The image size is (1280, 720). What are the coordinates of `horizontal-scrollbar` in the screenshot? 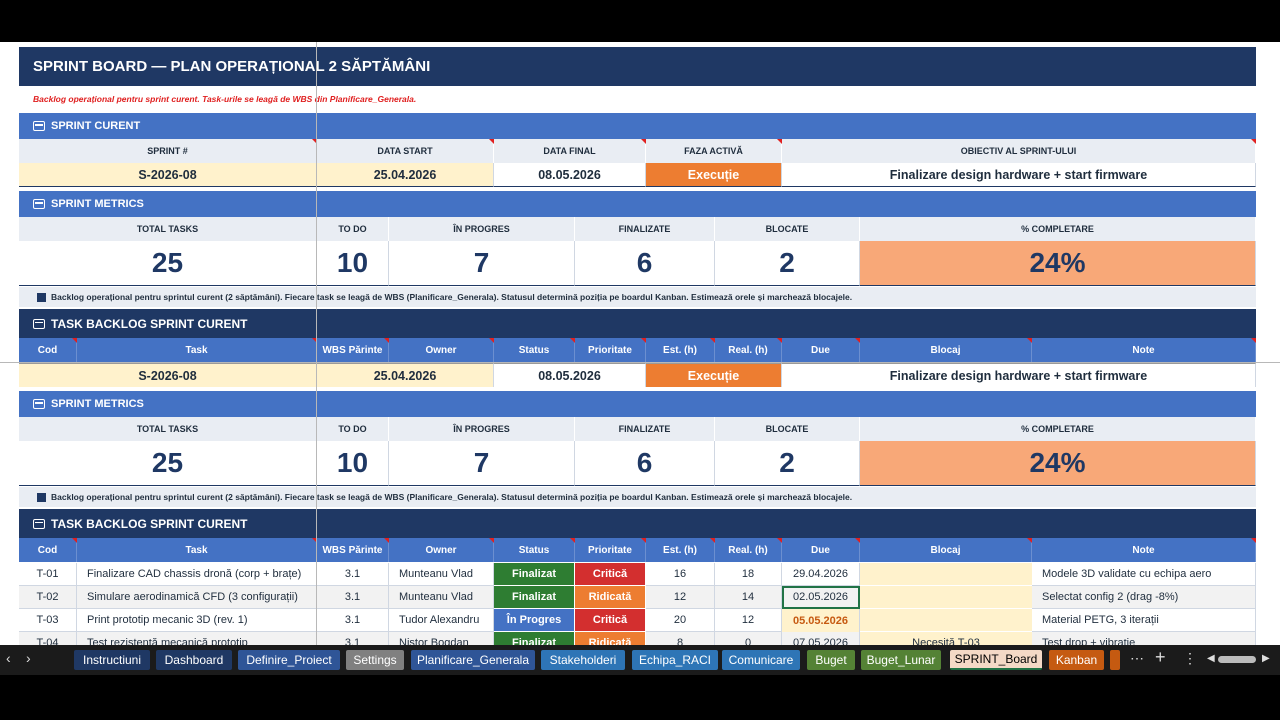 It's located at (1237, 659).